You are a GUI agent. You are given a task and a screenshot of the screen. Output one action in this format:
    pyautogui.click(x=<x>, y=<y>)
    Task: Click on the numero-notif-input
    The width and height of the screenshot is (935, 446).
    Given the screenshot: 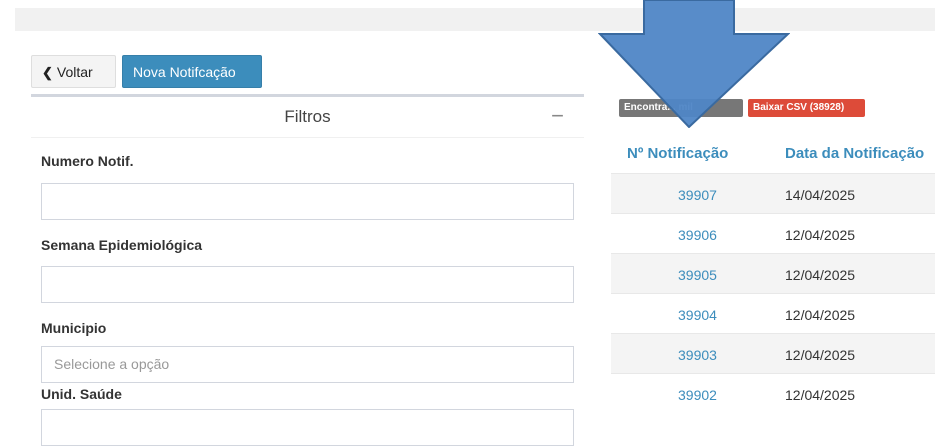 What is the action you would take?
    pyautogui.click(x=307, y=201)
    